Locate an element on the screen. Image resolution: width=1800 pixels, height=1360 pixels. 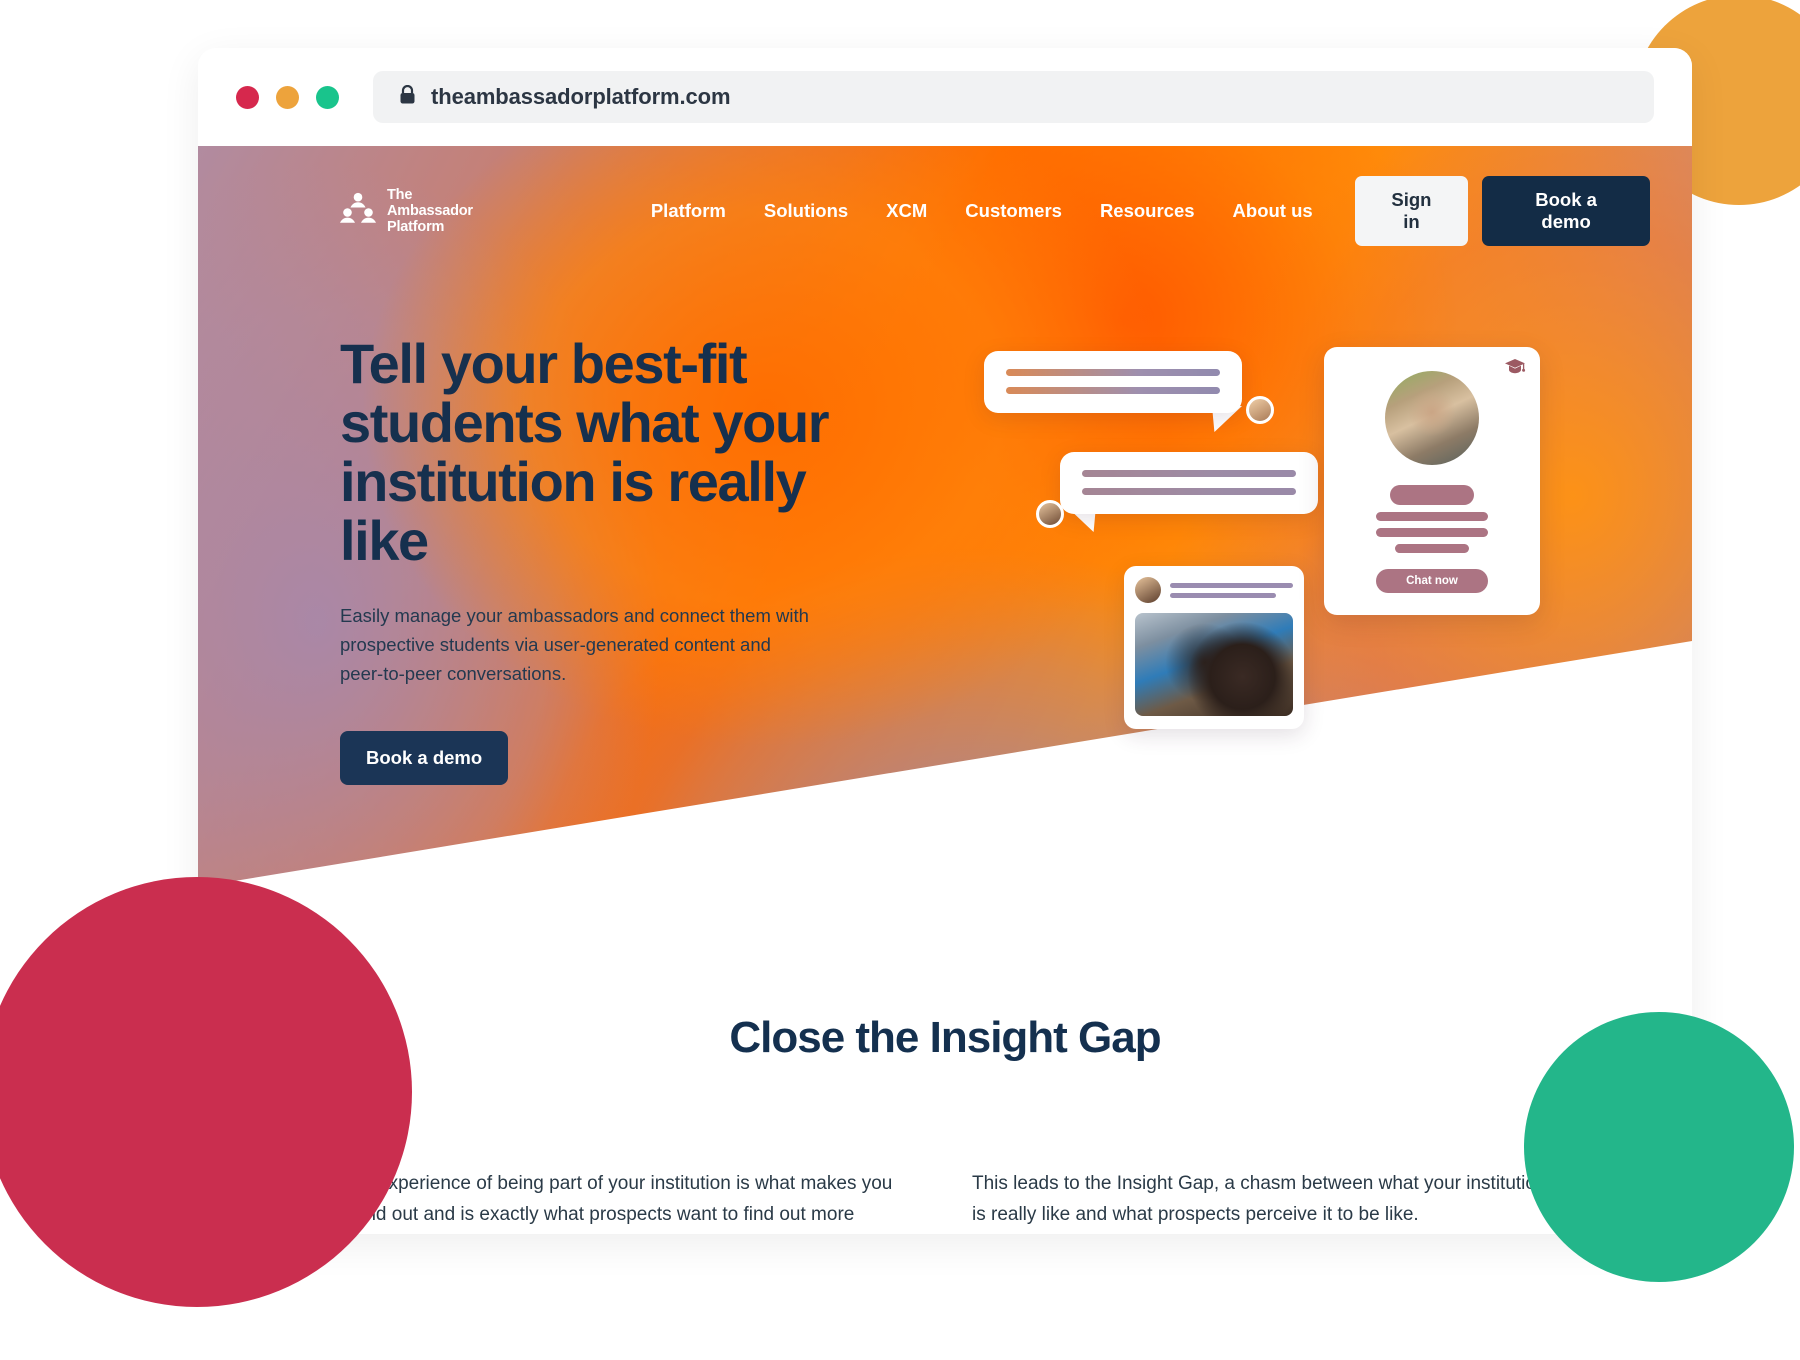
ambassador-photo is located at coordinates (1432, 418).